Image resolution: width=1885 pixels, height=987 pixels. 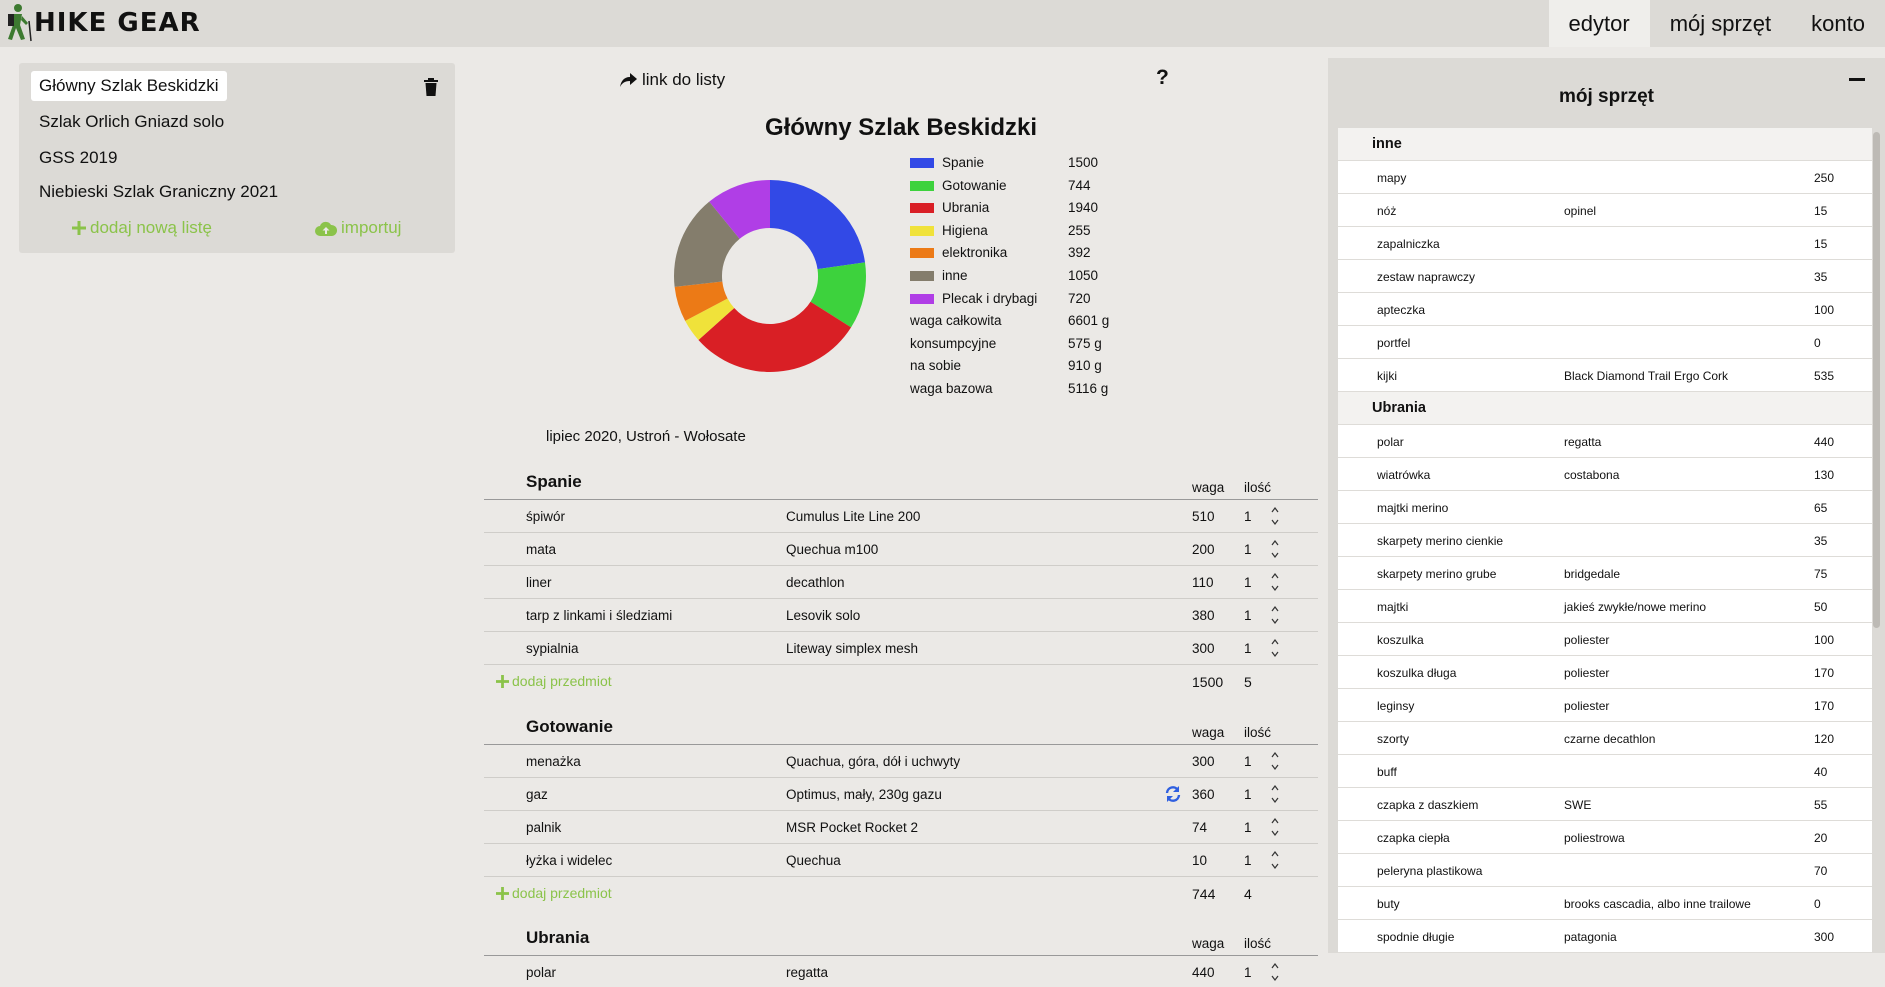 What do you see at coordinates (1199, 860) in the screenshot?
I see `item-weight: 10` at bounding box center [1199, 860].